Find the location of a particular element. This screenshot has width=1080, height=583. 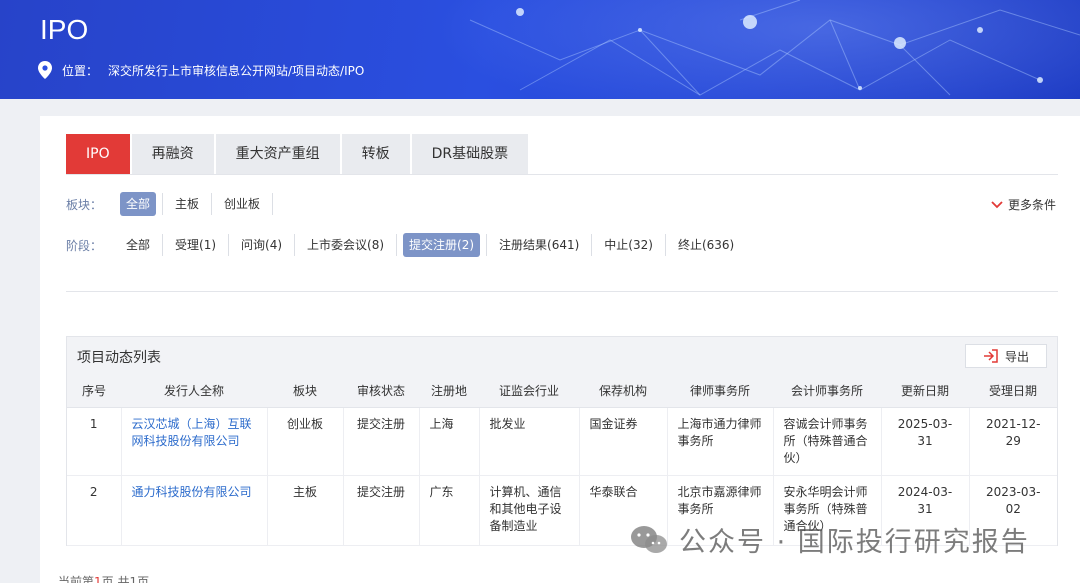

panel-header: 项目动态列表 导出 is located at coordinates (562, 356).